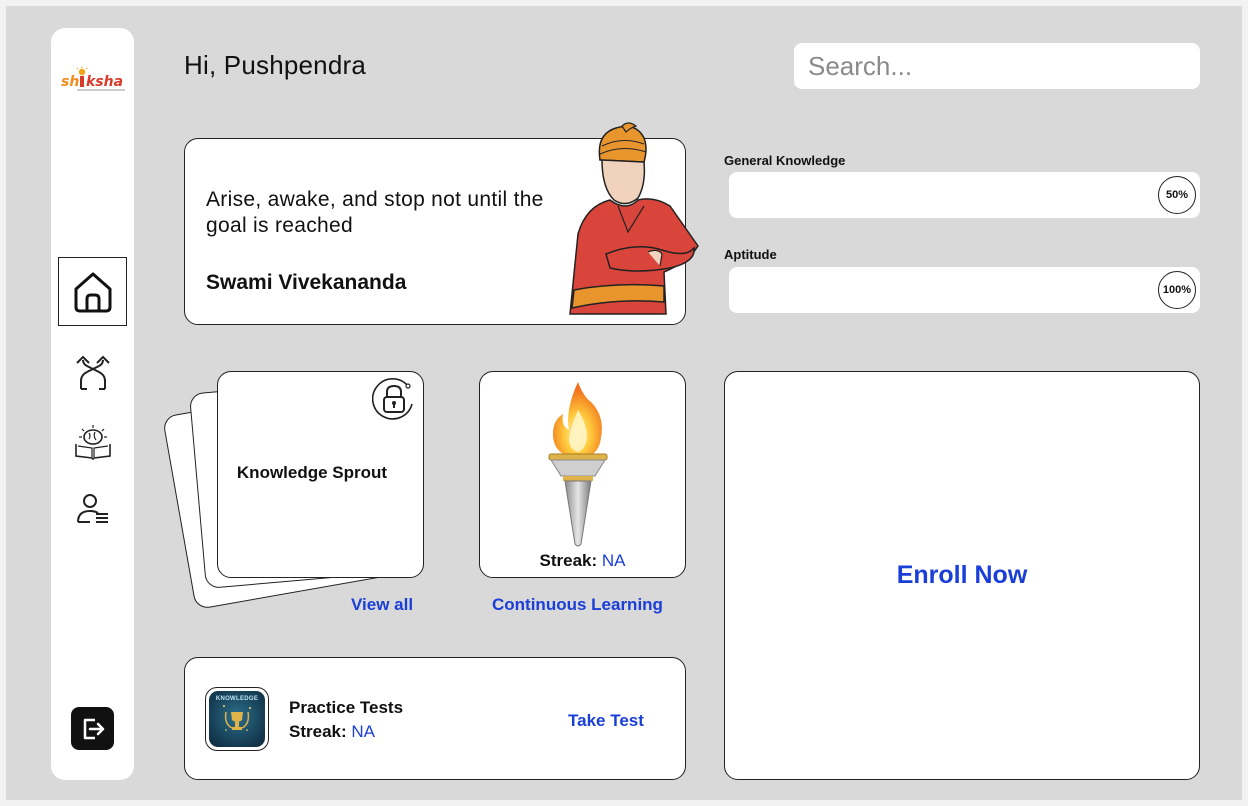  What do you see at coordinates (964, 195) in the screenshot?
I see `progress-bar-gk: 50%` at bounding box center [964, 195].